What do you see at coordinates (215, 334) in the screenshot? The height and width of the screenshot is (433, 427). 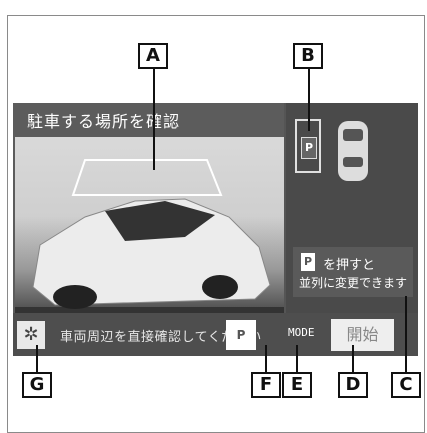 I see `bottom-bar: ✲ 車両周辺を直接確認してください P MODE 開始` at bounding box center [215, 334].